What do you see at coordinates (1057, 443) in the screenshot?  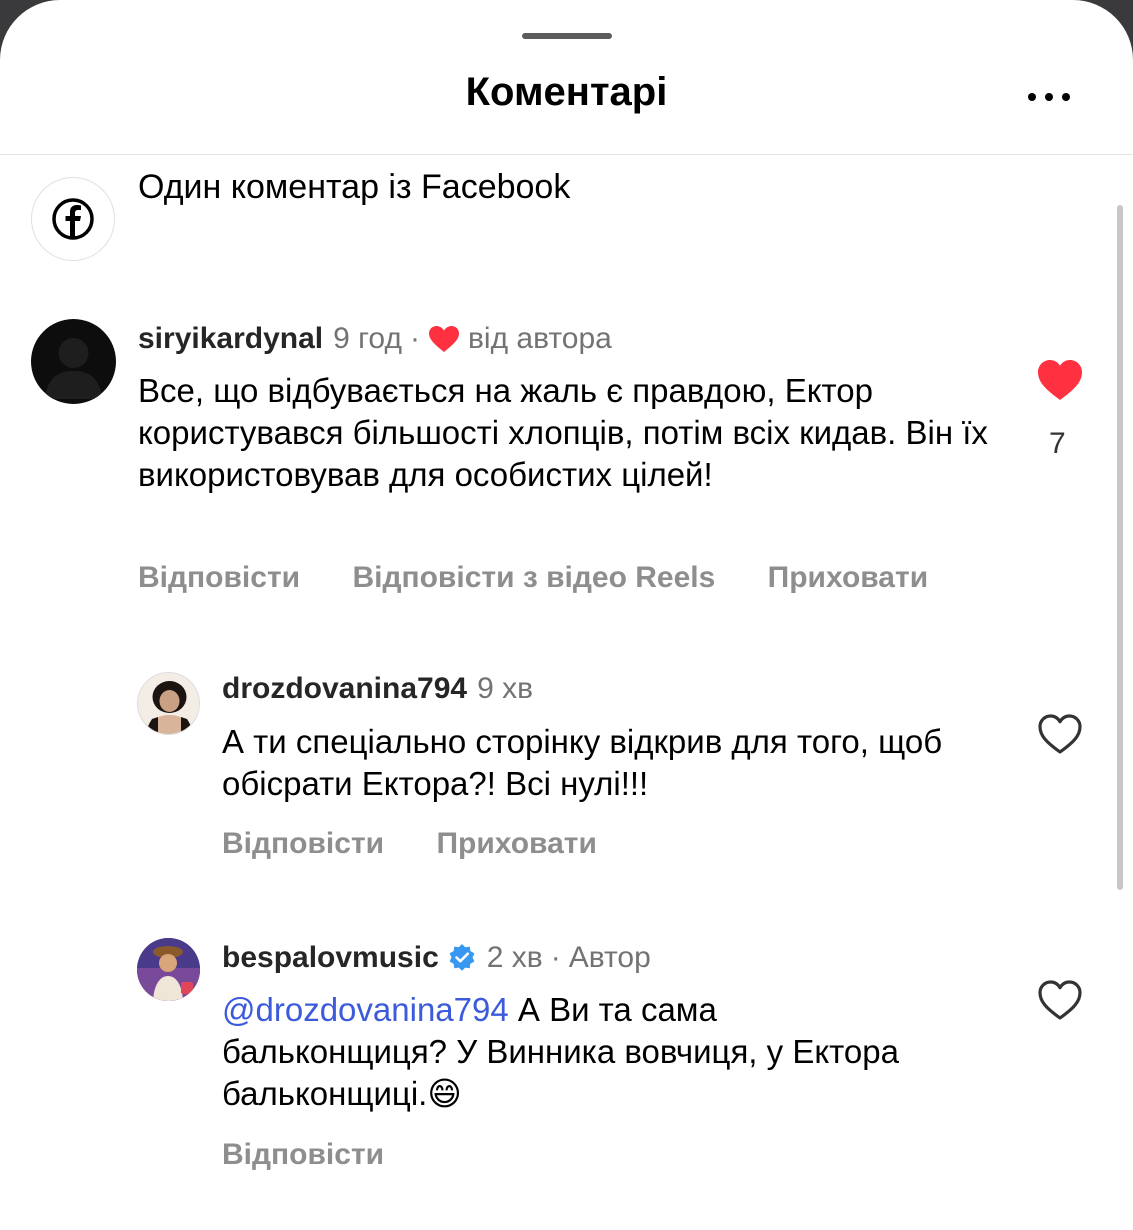 I see `like-count: 7` at bounding box center [1057, 443].